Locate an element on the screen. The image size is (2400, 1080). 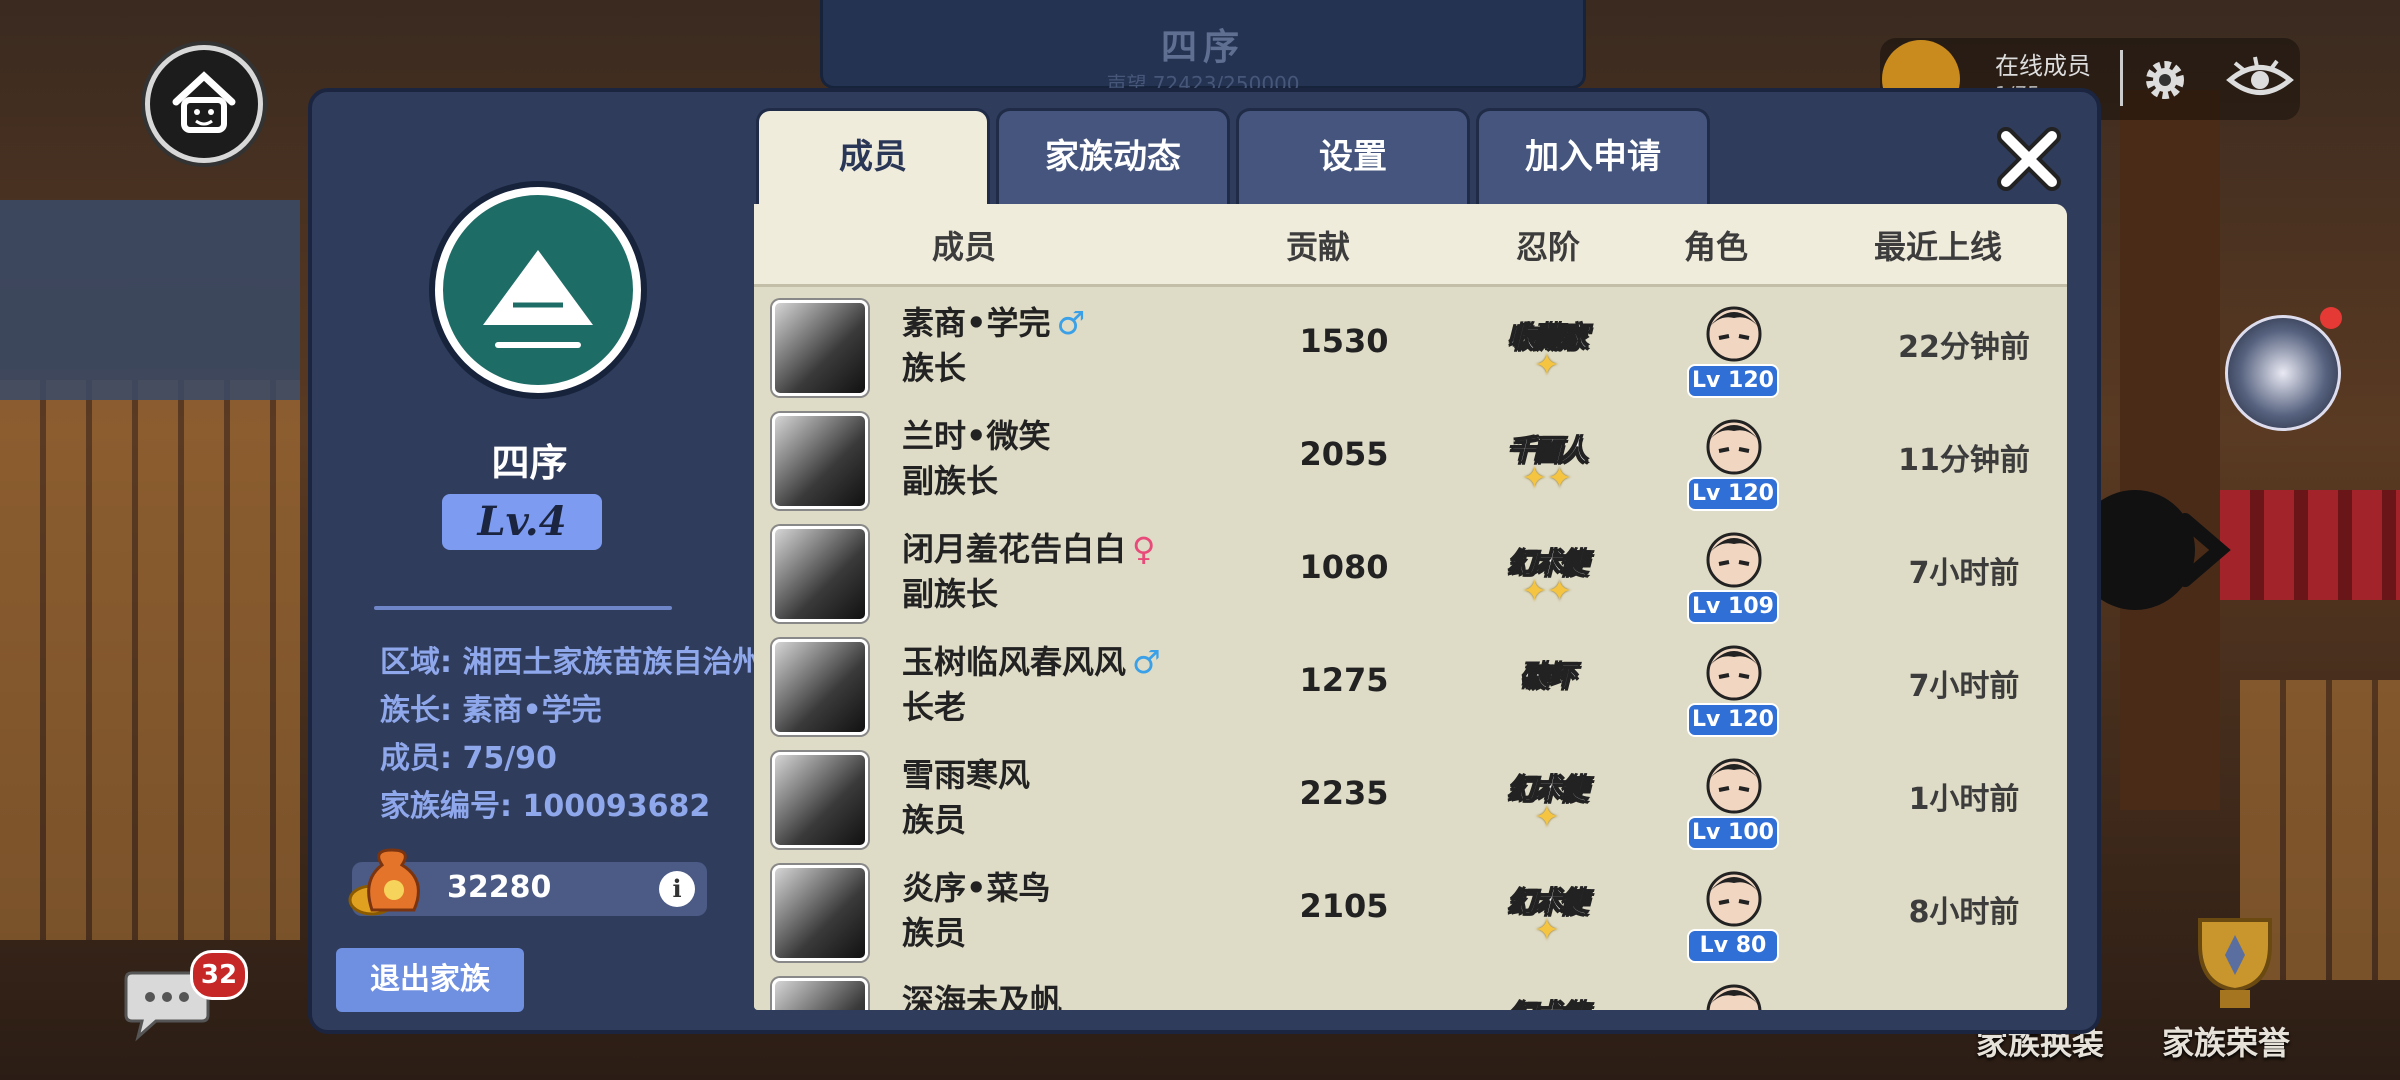
rank-badge: 千面人 ✦✦ is located at coordinates (1547, 458).